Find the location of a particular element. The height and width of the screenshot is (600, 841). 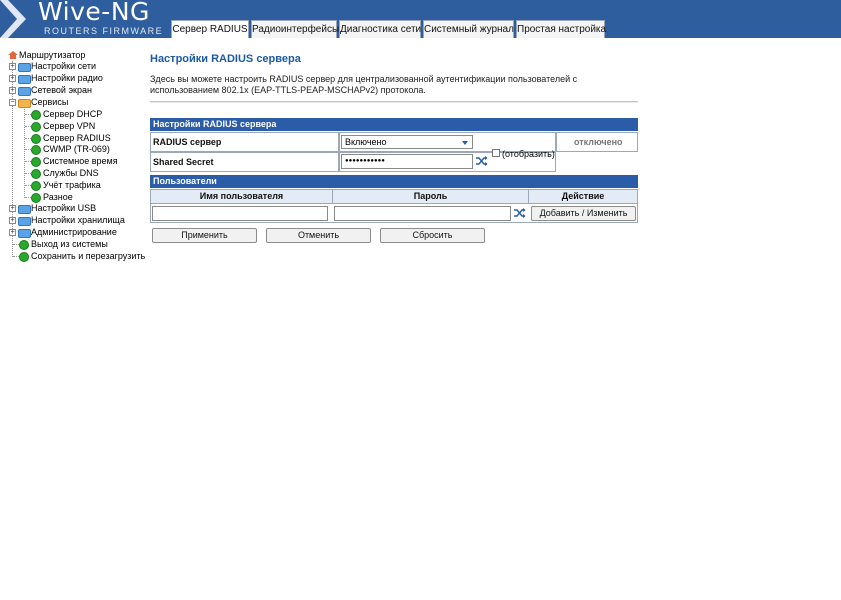

reset-button: Сбросить is located at coordinates (432, 235).